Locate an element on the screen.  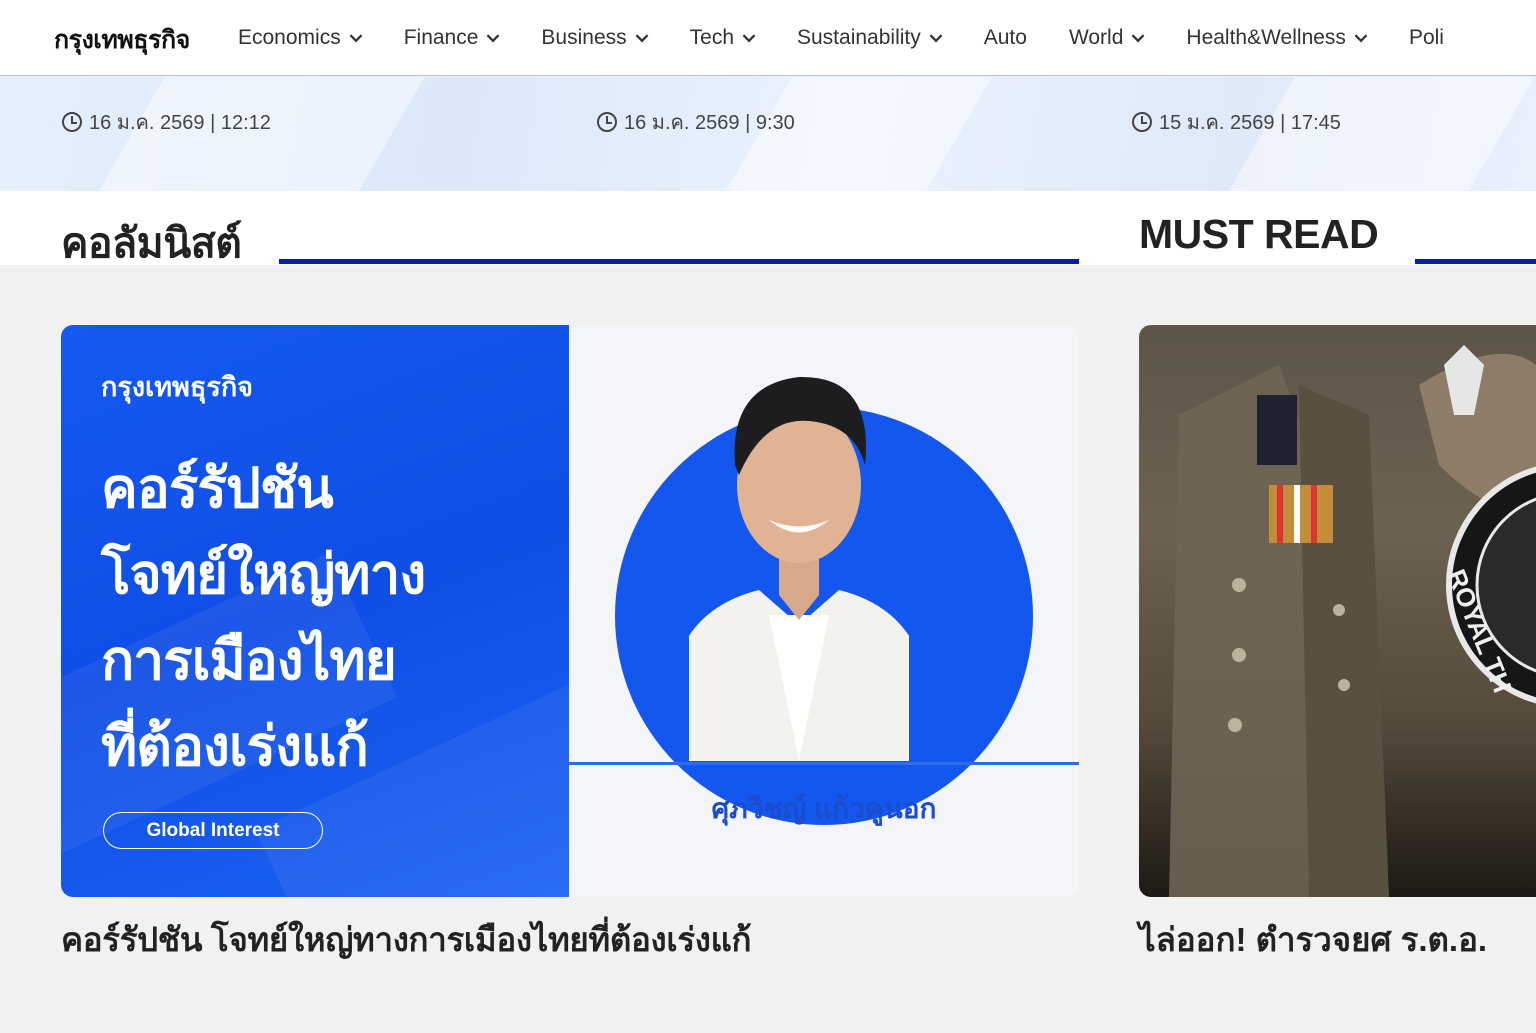
nav-item-finance: Finance is located at coordinates (452, 38).